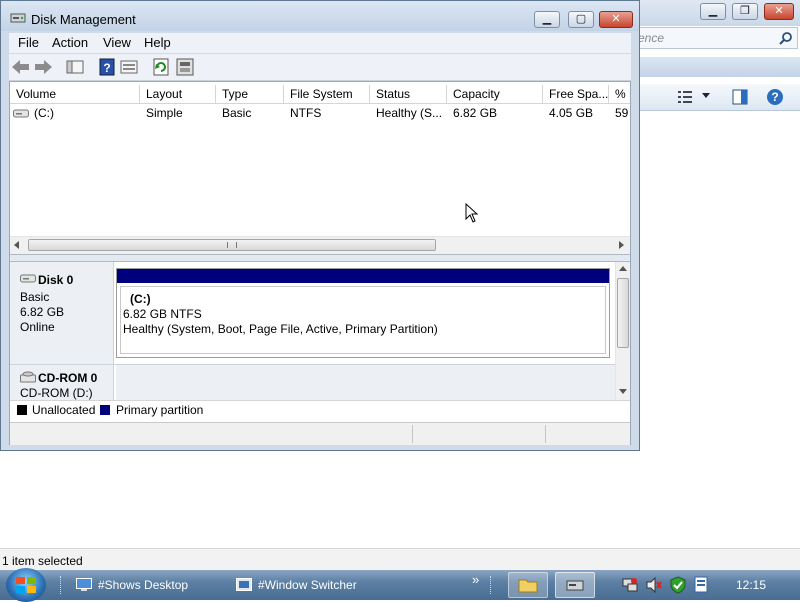 The width and height of the screenshot is (800, 602). Describe the element at coordinates (651, 38) in the screenshot. I see `bg-search-placeholder: ence` at that location.